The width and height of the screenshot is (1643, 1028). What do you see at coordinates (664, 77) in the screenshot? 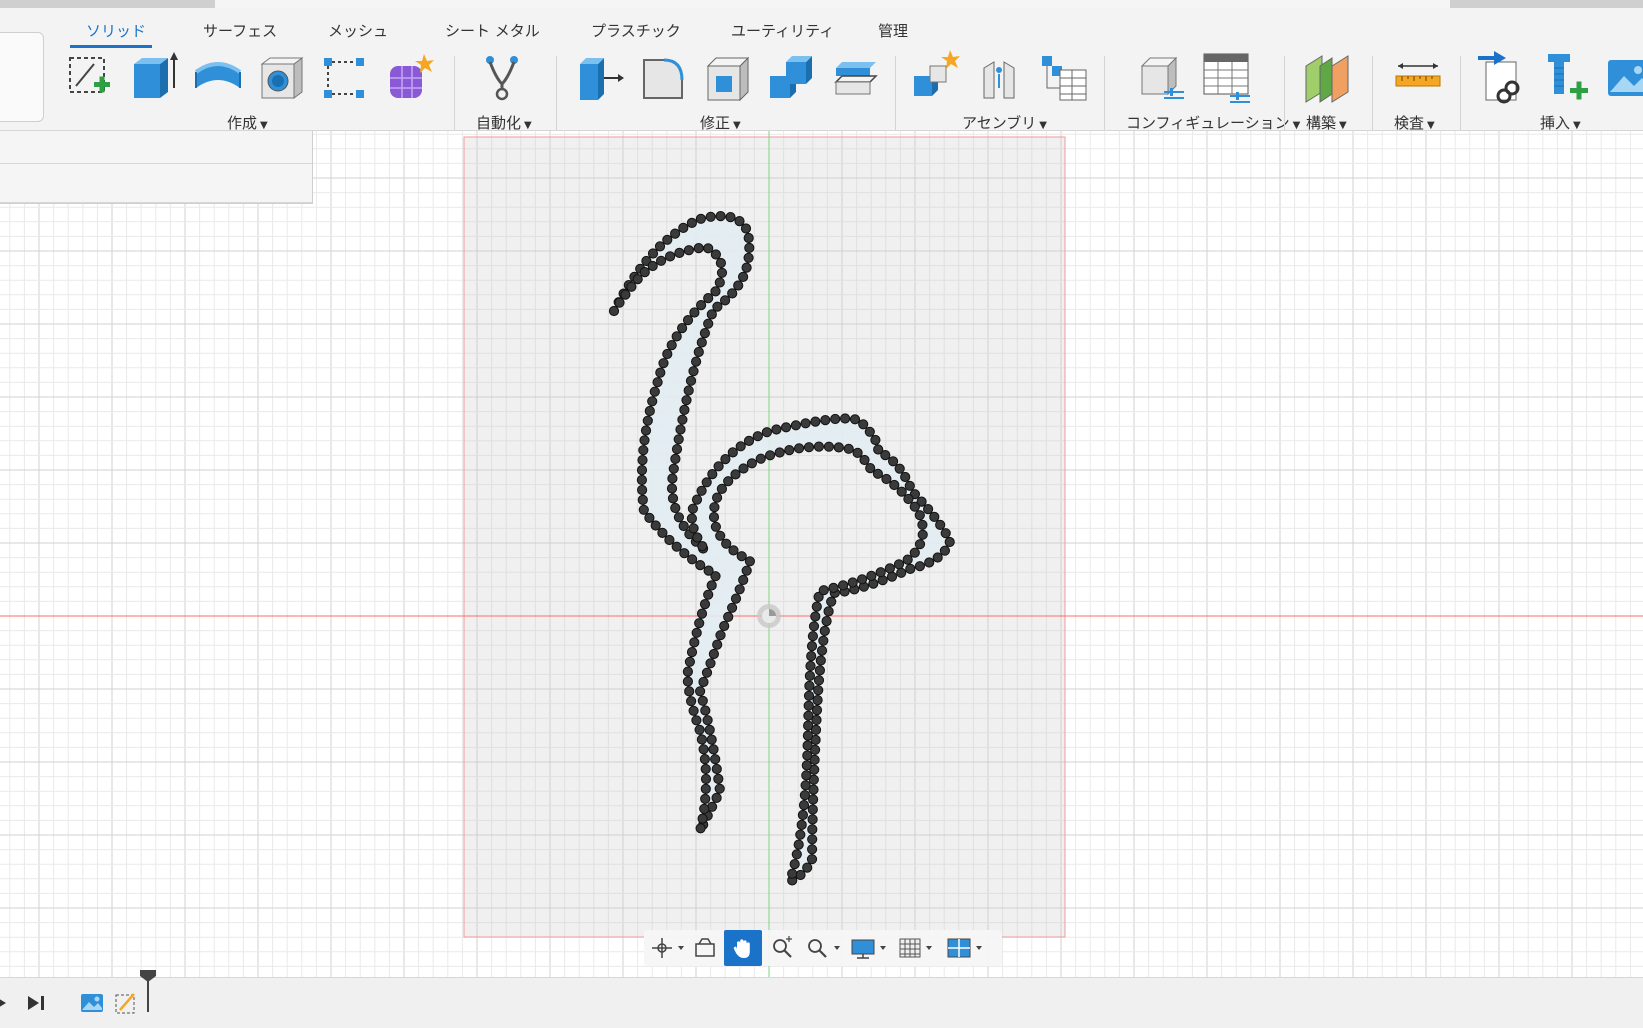
I see `fillet-icon` at bounding box center [664, 77].